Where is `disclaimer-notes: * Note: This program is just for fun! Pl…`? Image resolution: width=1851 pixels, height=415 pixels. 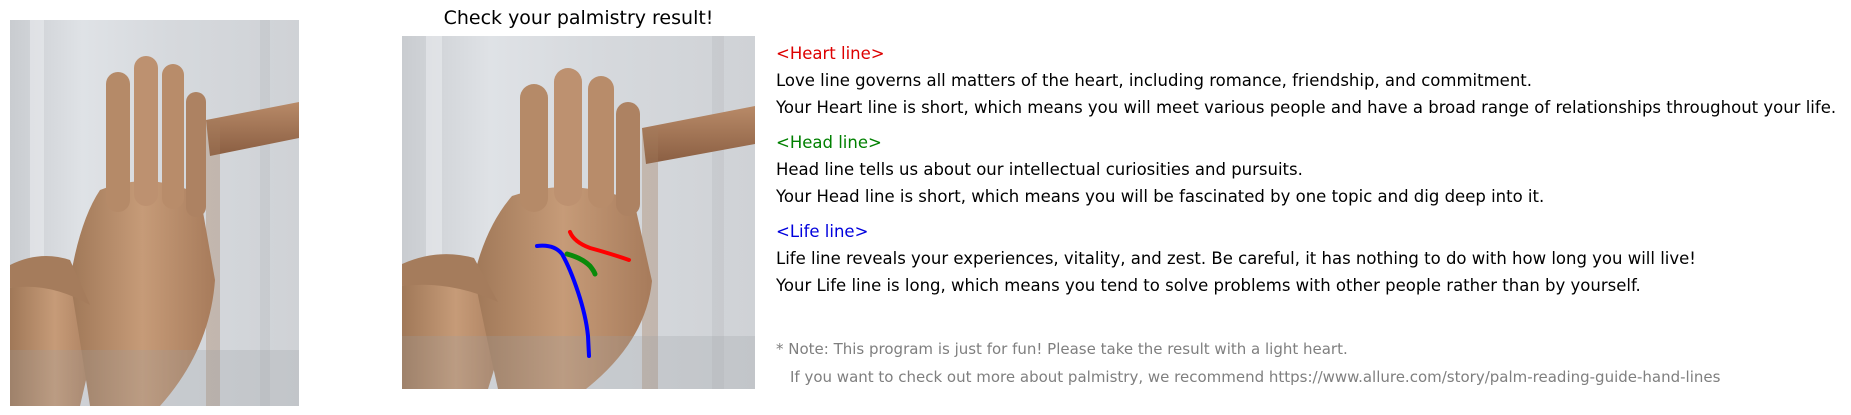 disclaimer-notes: * Note: This program is just for fun! Pl… is located at coordinates (1311, 363).